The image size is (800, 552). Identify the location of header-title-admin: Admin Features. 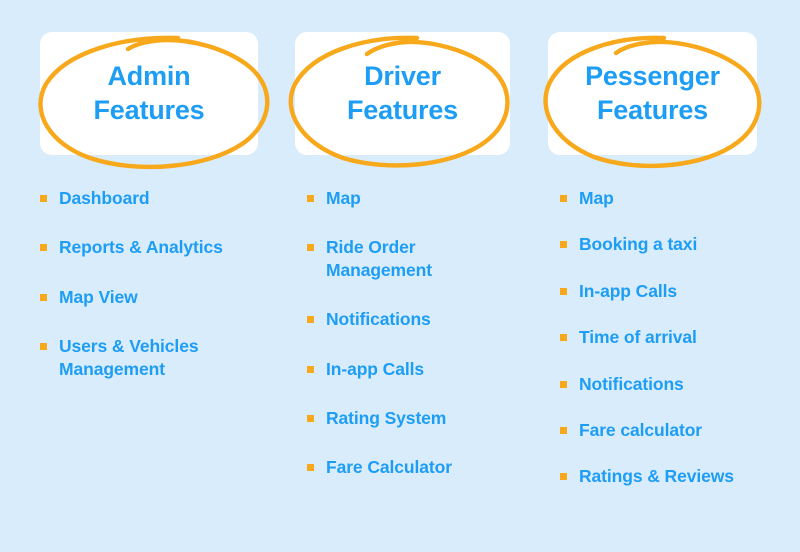
(149, 92).